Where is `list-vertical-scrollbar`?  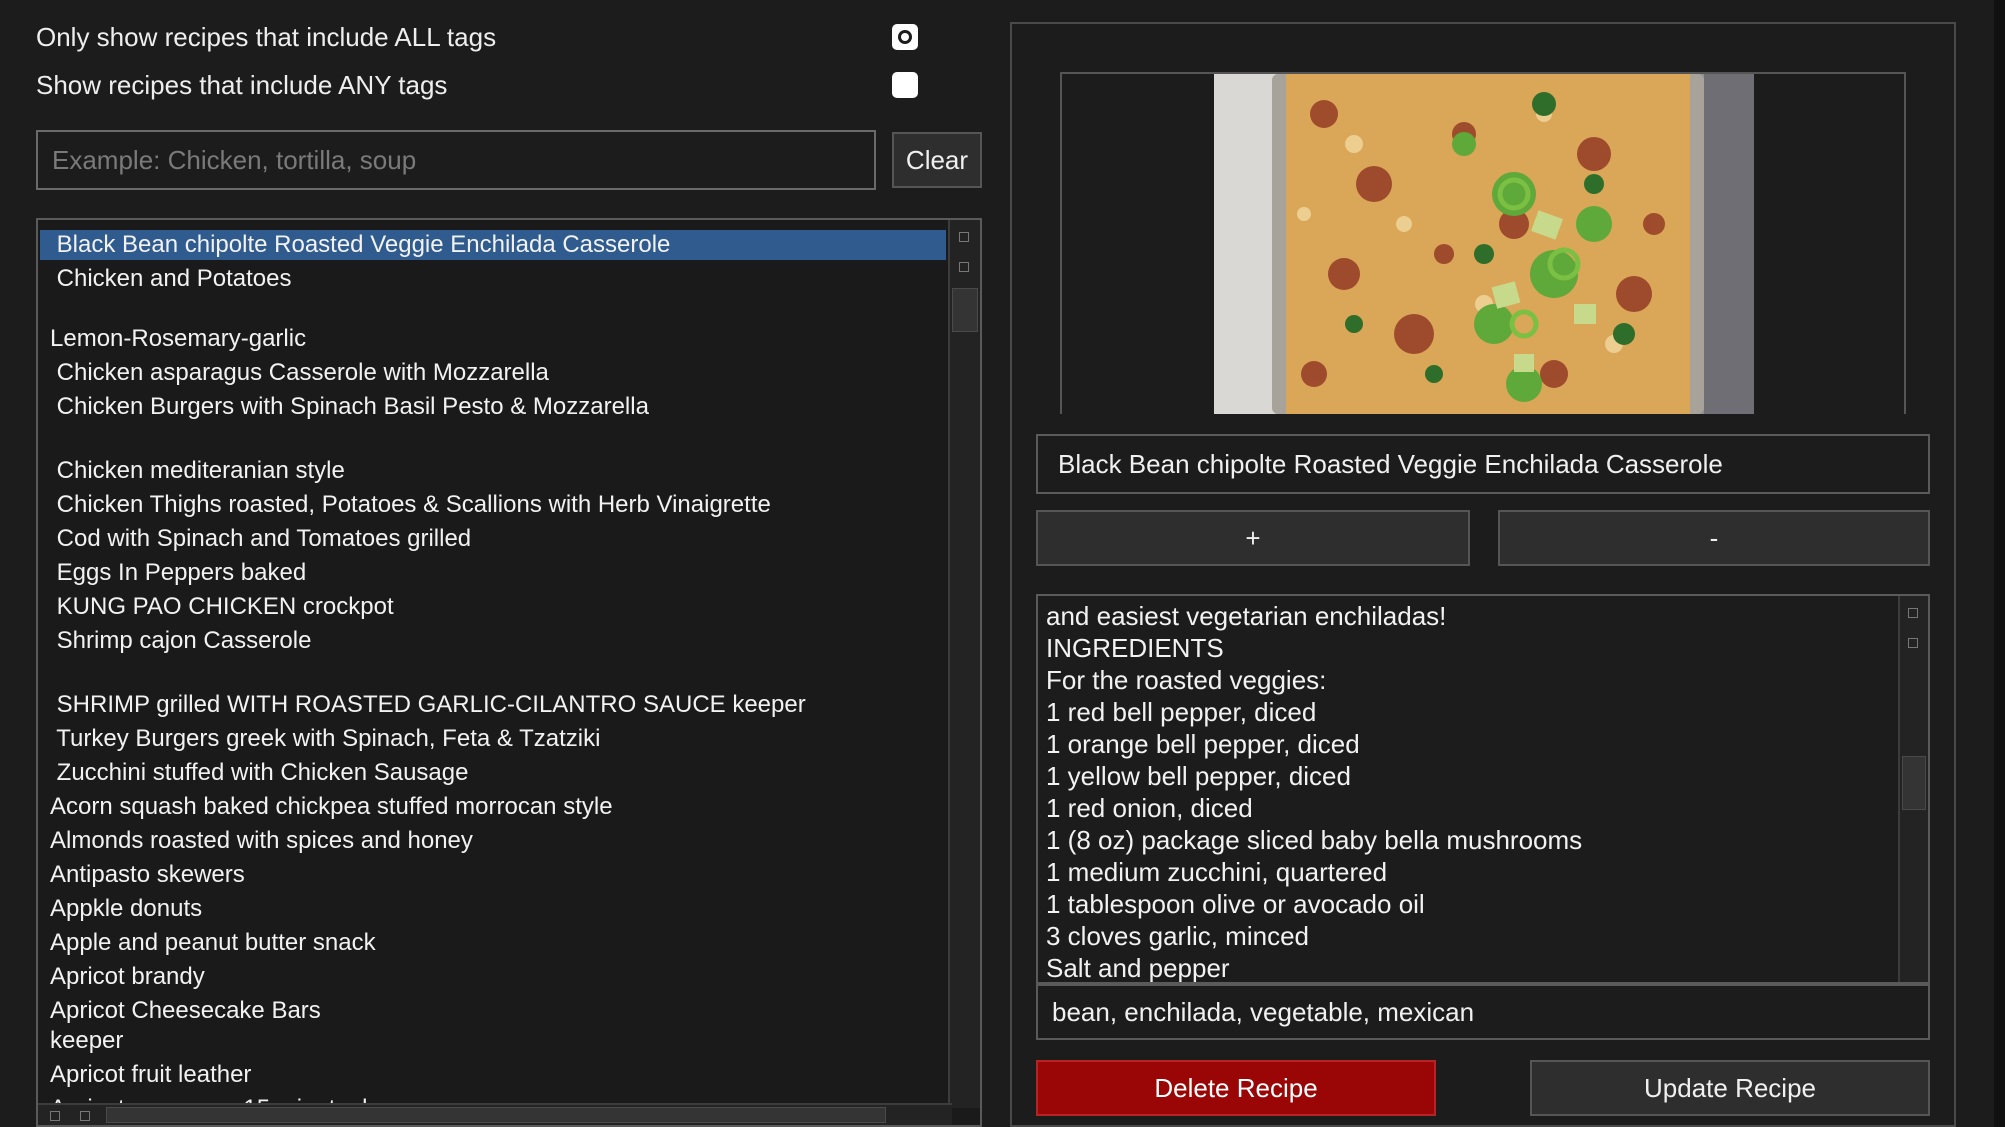 list-vertical-scrollbar is located at coordinates (964, 664).